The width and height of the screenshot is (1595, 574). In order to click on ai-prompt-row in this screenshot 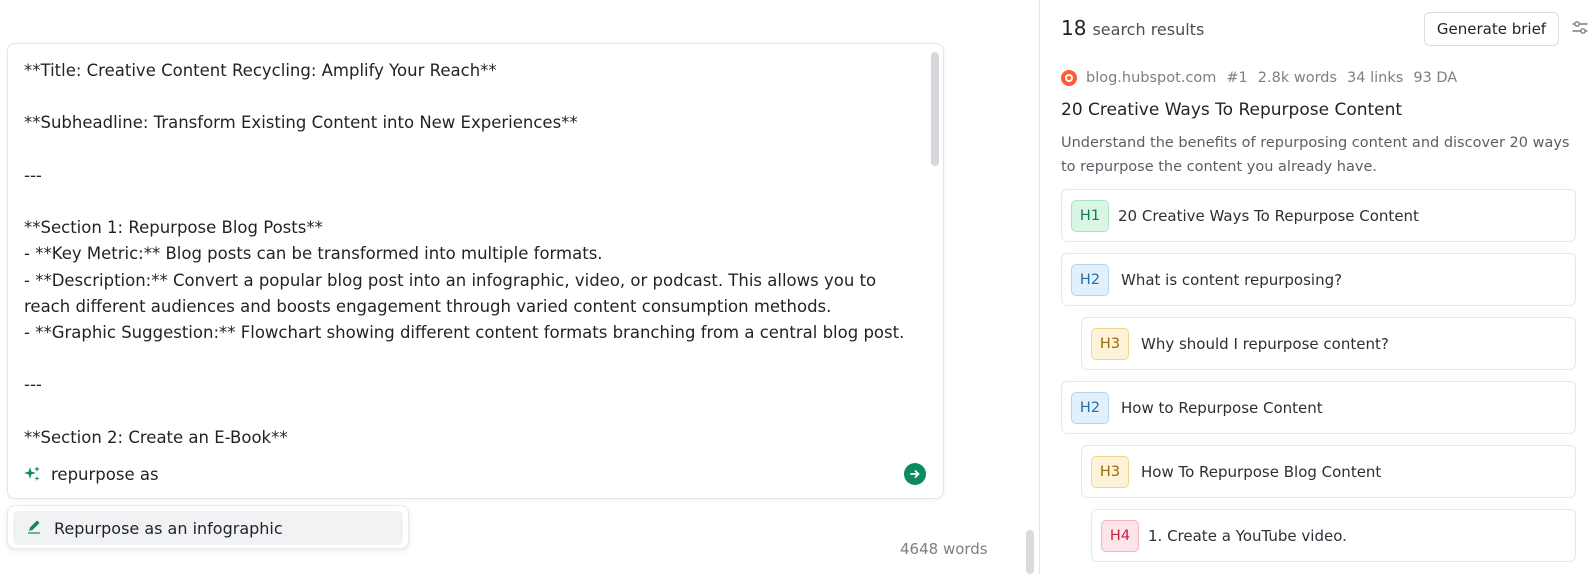, I will do `click(477, 474)`.